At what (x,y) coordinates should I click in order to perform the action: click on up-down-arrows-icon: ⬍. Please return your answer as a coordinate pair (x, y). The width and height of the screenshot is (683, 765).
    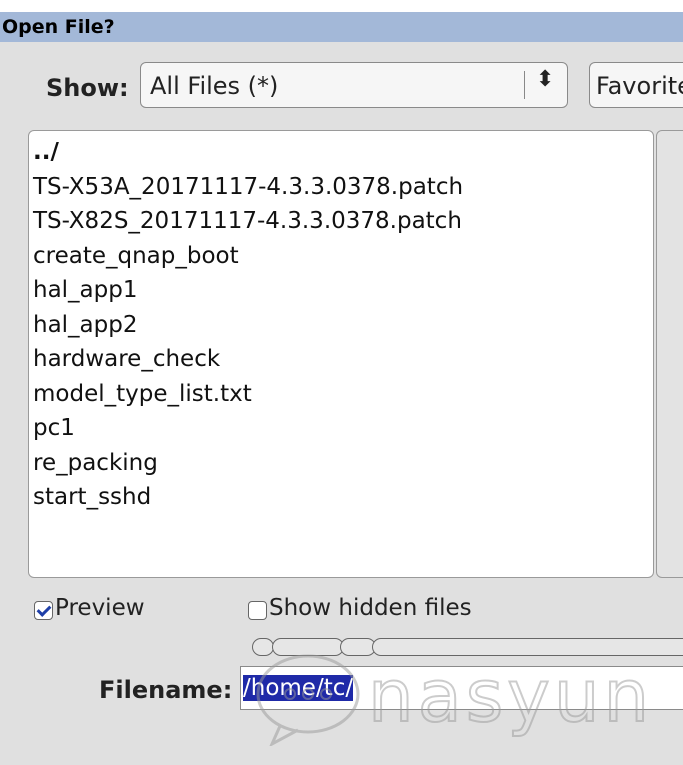
    Looking at the image, I should click on (545, 79).